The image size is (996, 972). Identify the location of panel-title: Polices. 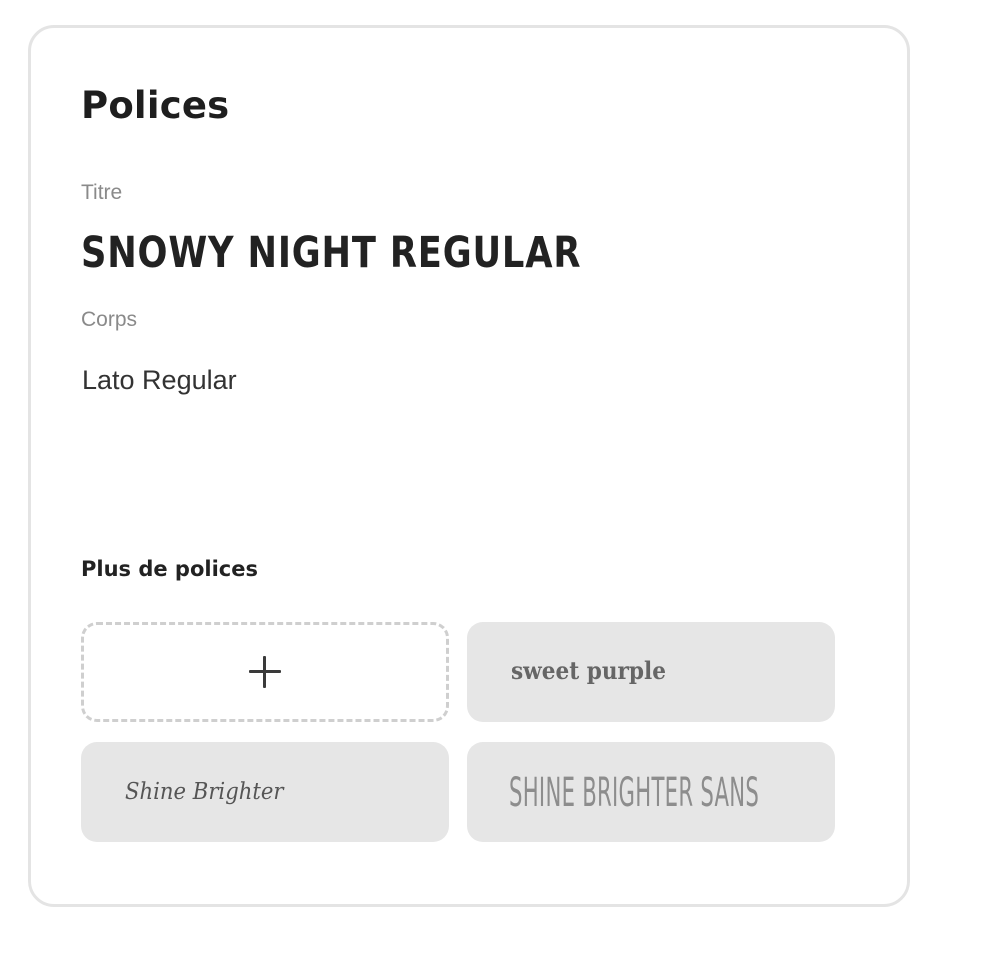
(155, 105).